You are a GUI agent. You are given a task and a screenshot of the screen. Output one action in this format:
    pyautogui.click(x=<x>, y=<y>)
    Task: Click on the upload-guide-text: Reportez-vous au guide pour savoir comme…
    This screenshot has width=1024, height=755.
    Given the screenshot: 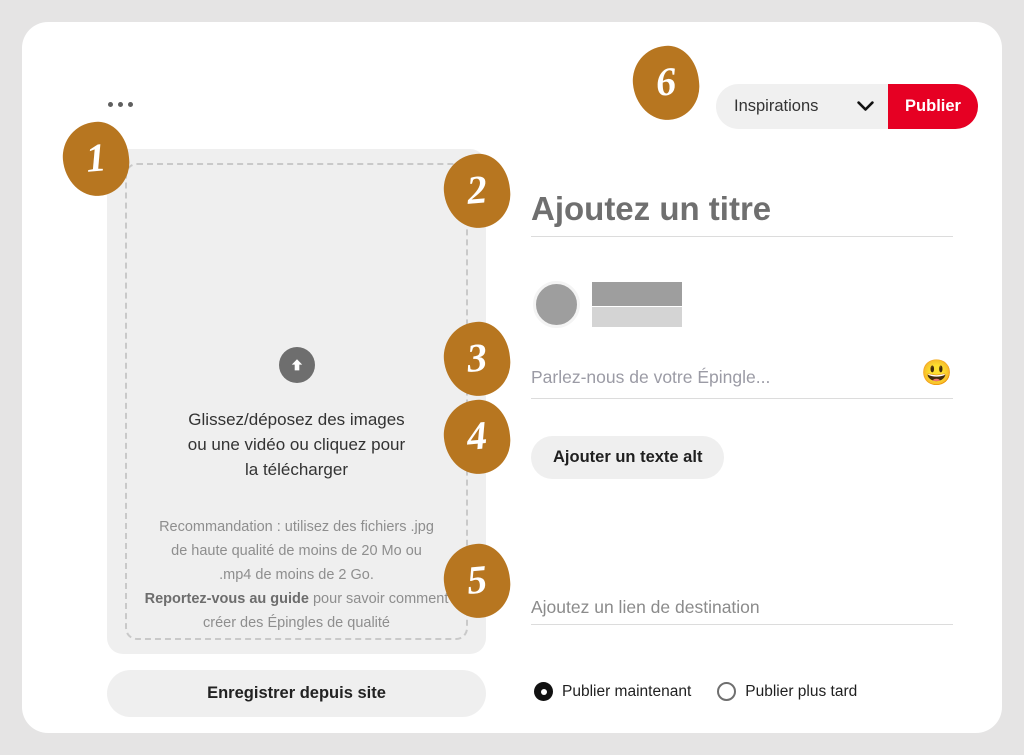 What is the action you would take?
    pyautogui.click(x=296, y=611)
    